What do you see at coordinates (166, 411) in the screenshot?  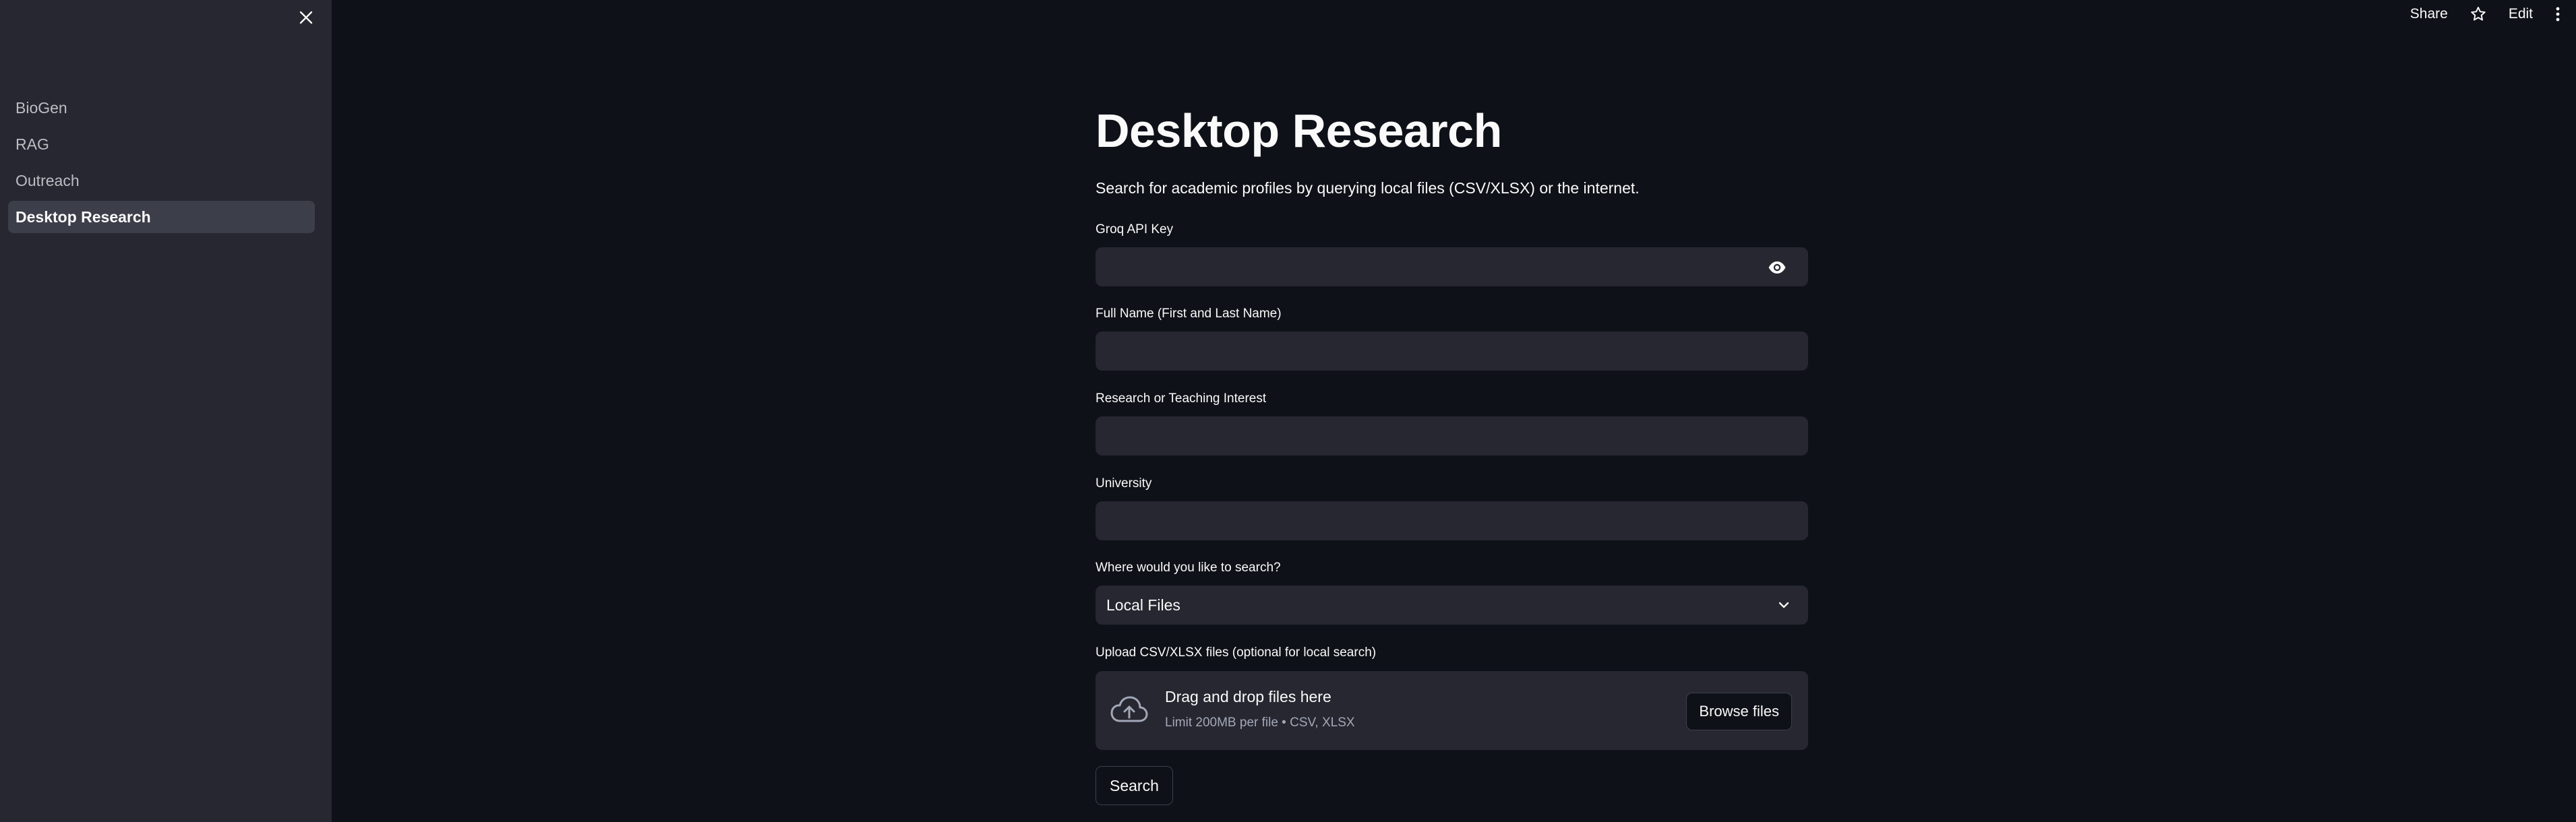 I see `sidebar: BioGen RAG Outreach Desktop Research` at bounding box center [166, 411].